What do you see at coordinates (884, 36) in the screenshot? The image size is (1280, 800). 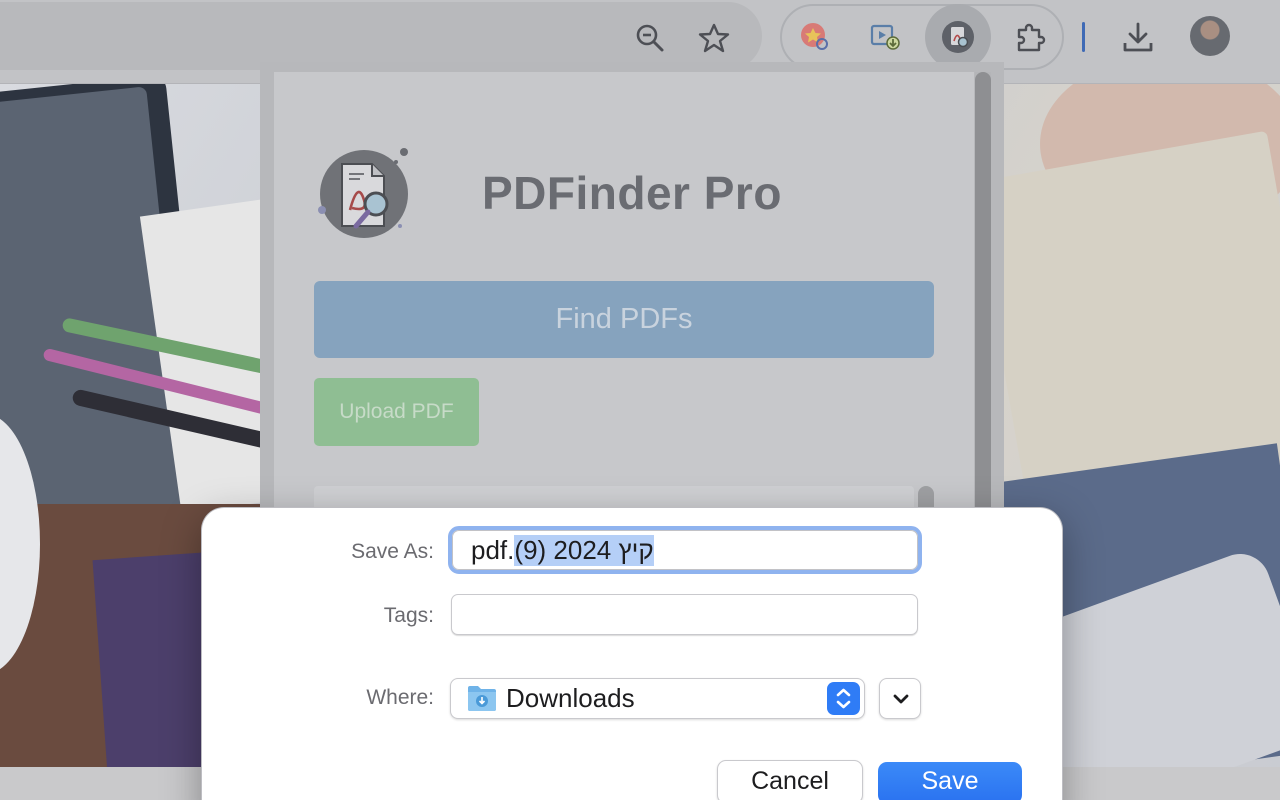 I see `video-download-icon` at bounding box center [884, 36].